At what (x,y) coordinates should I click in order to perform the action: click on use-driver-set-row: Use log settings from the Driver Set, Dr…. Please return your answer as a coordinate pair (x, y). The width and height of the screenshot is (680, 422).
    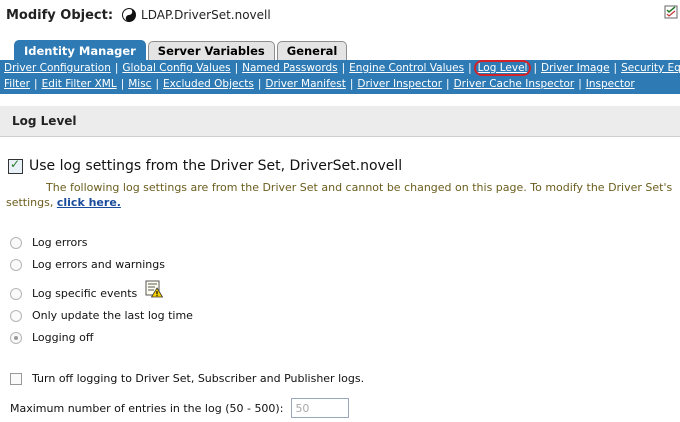
    Looking at the image, I should click on (205, 165).